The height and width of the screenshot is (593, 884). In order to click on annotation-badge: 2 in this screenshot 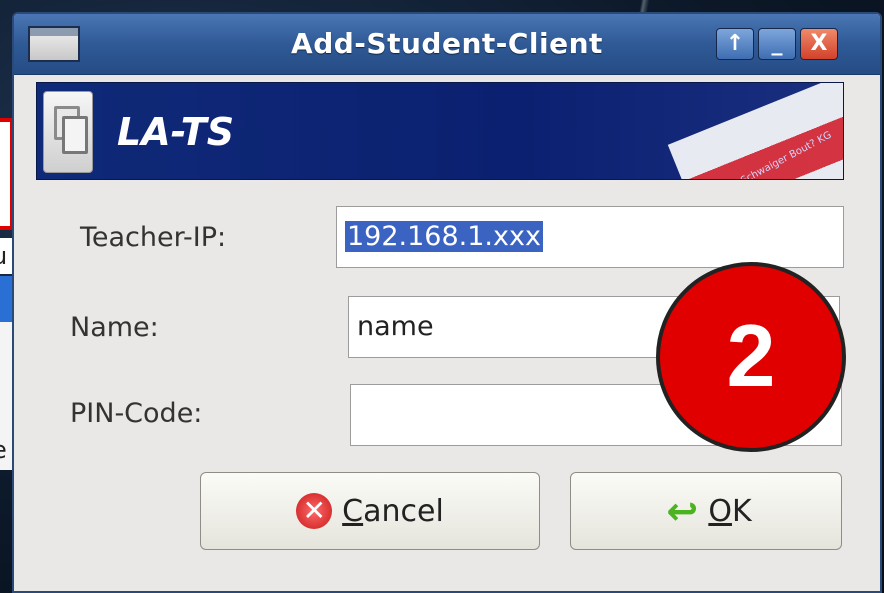, I will do `click(751, 357)`.